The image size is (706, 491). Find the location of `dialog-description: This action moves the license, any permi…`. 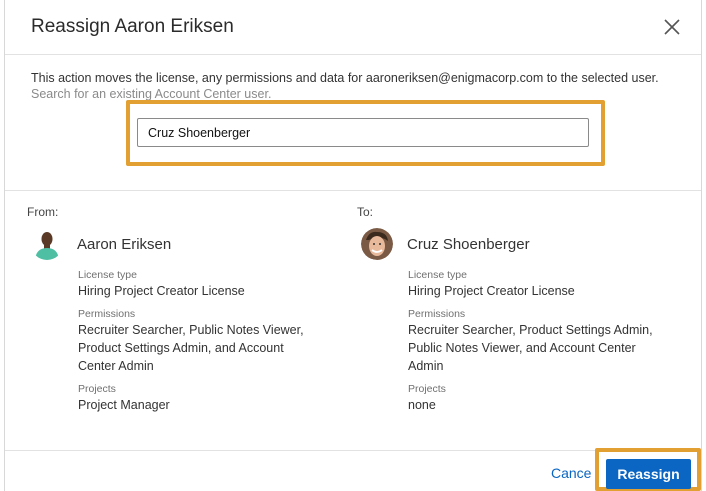

dialog-description: This action moves the license, any permi… is located at coordinates (345, 78).